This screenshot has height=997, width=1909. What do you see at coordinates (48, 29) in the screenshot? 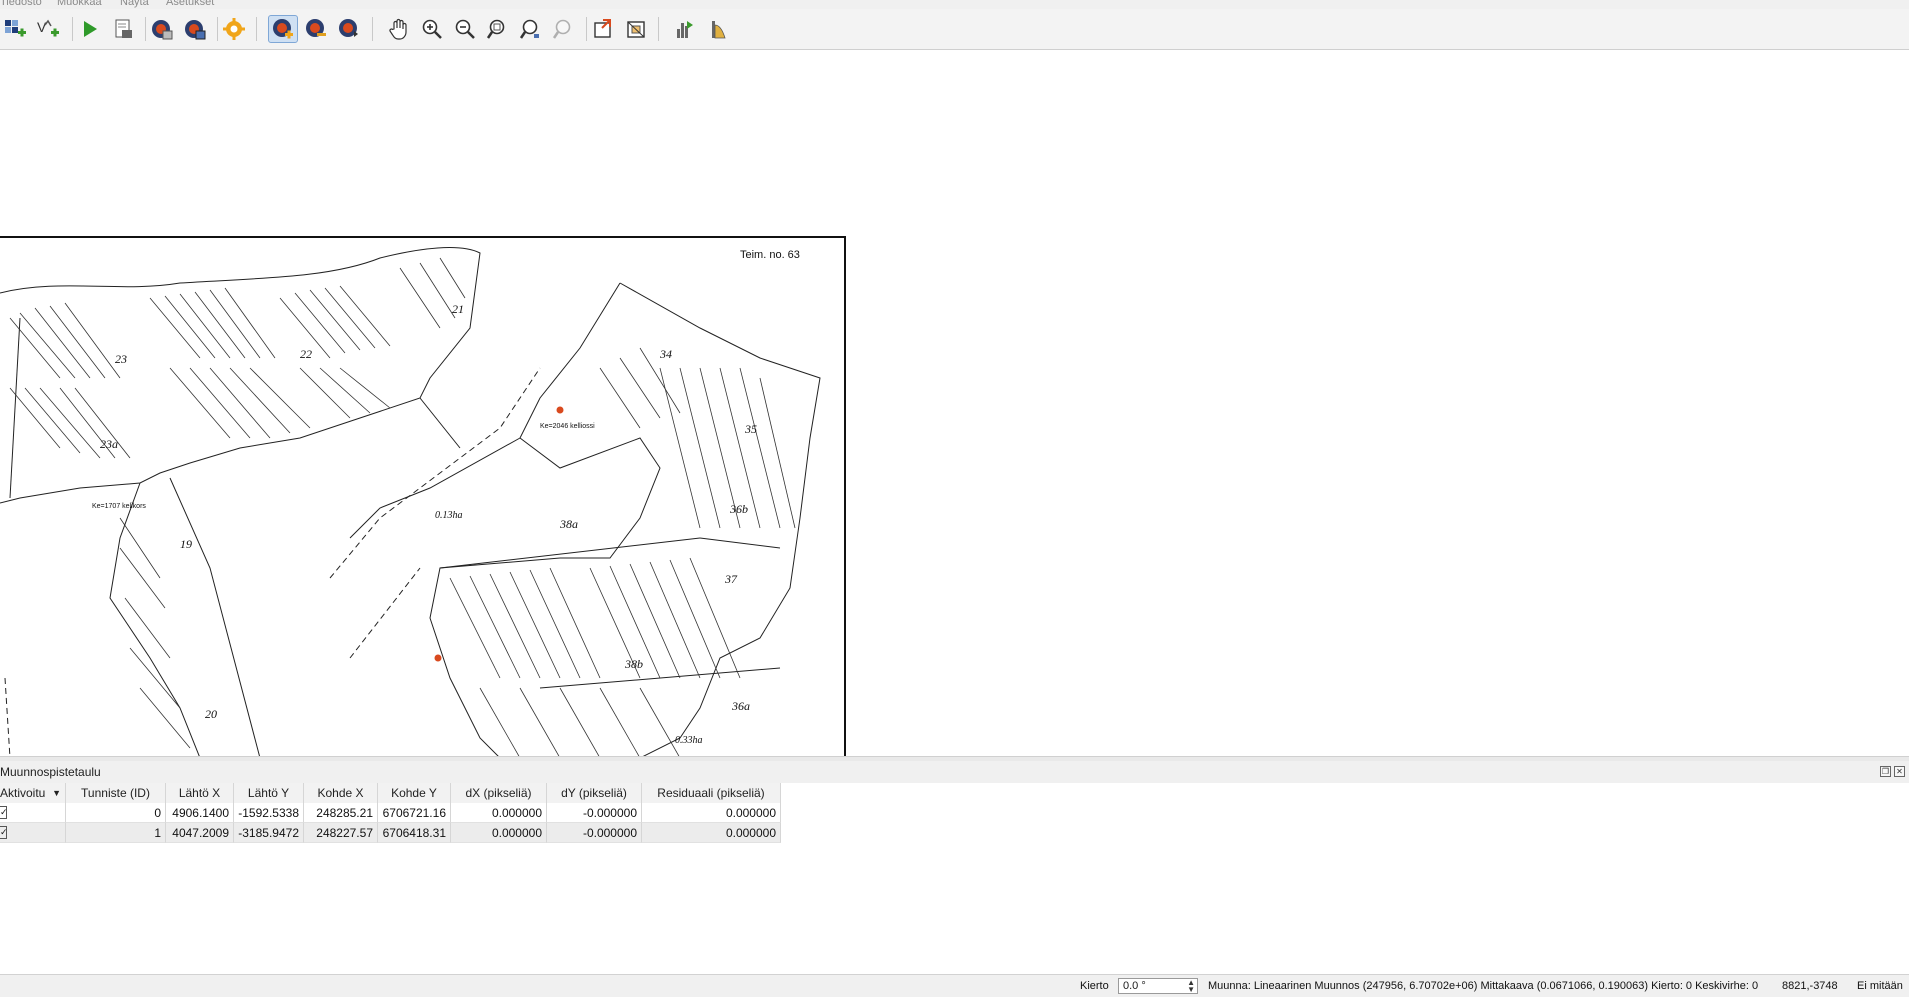
I see `open-vector-icon: V` at bounding box center [48, 29].